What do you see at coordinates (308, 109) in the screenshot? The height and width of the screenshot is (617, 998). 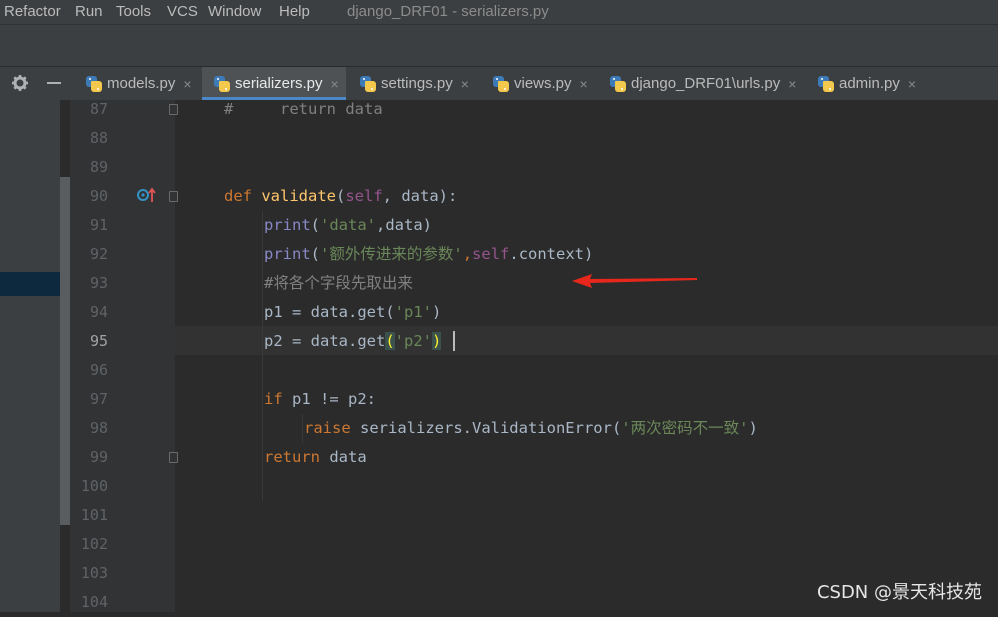 I see `comment-token: return data` at bounding box center [308, 109].